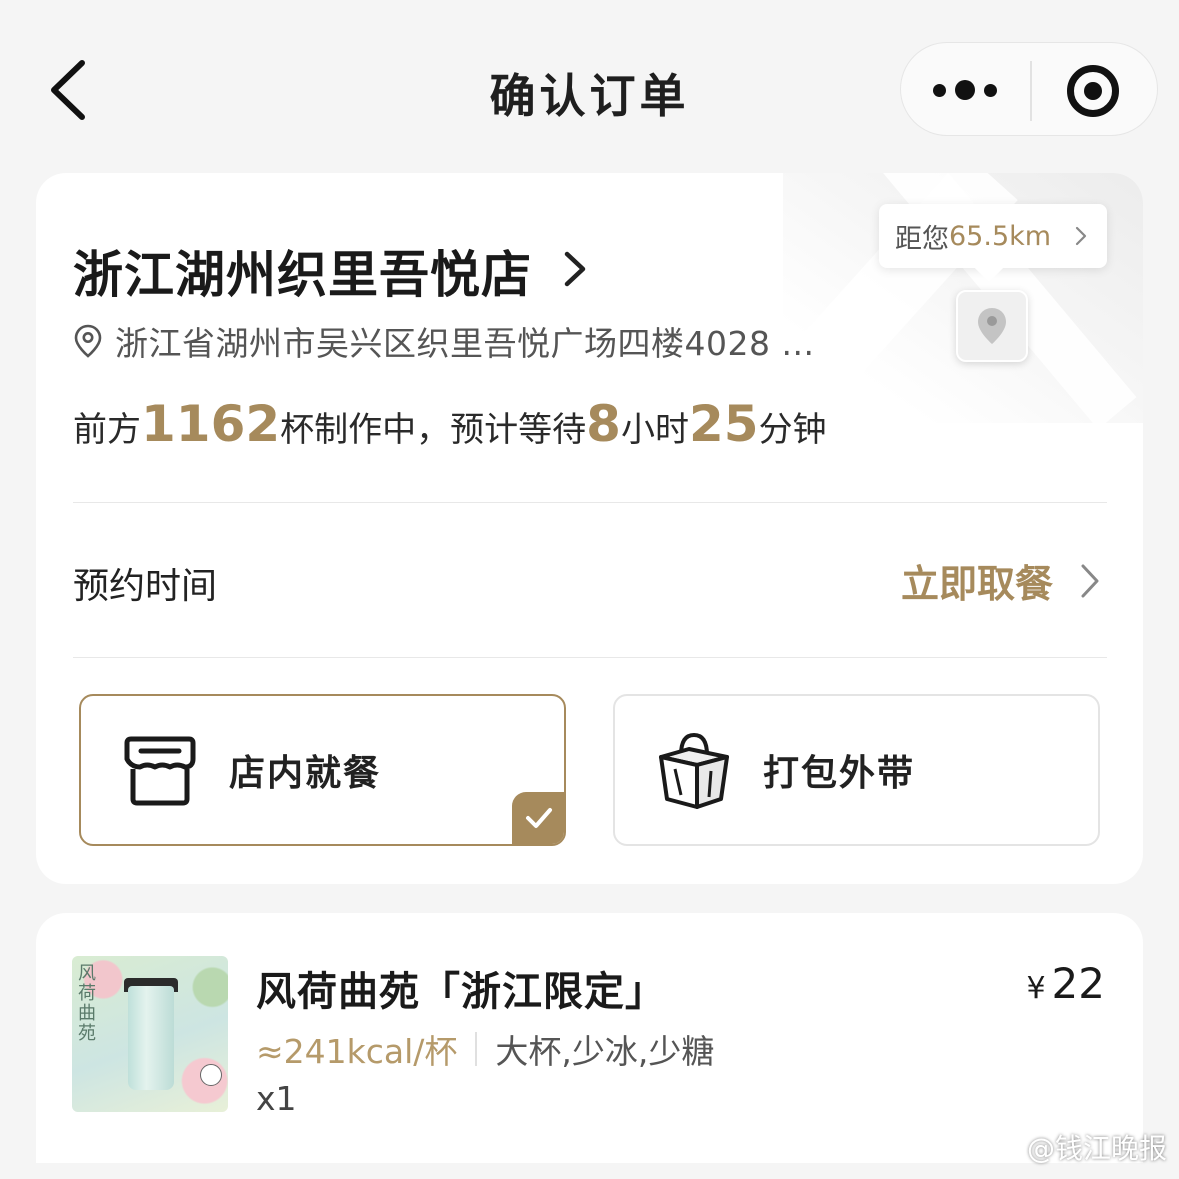 The image size is (1179, 1179). What do you see at coordinates (87, 1003) in the screenshot?
I see `thumbnail-text: 风荷曲苑` at bounding box center [87, 1003].